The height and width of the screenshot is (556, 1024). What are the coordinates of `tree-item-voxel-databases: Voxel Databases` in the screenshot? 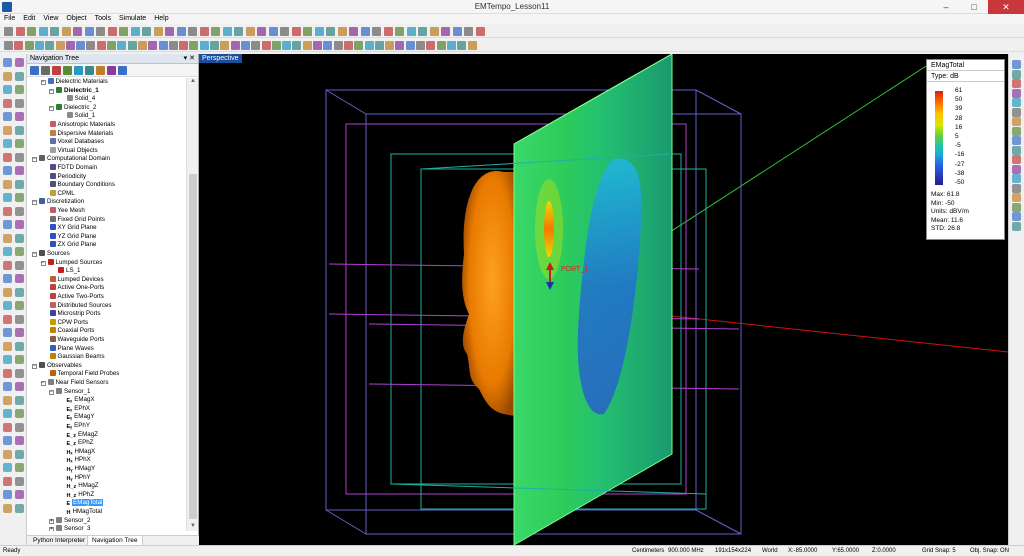 It's located at (76, 142).